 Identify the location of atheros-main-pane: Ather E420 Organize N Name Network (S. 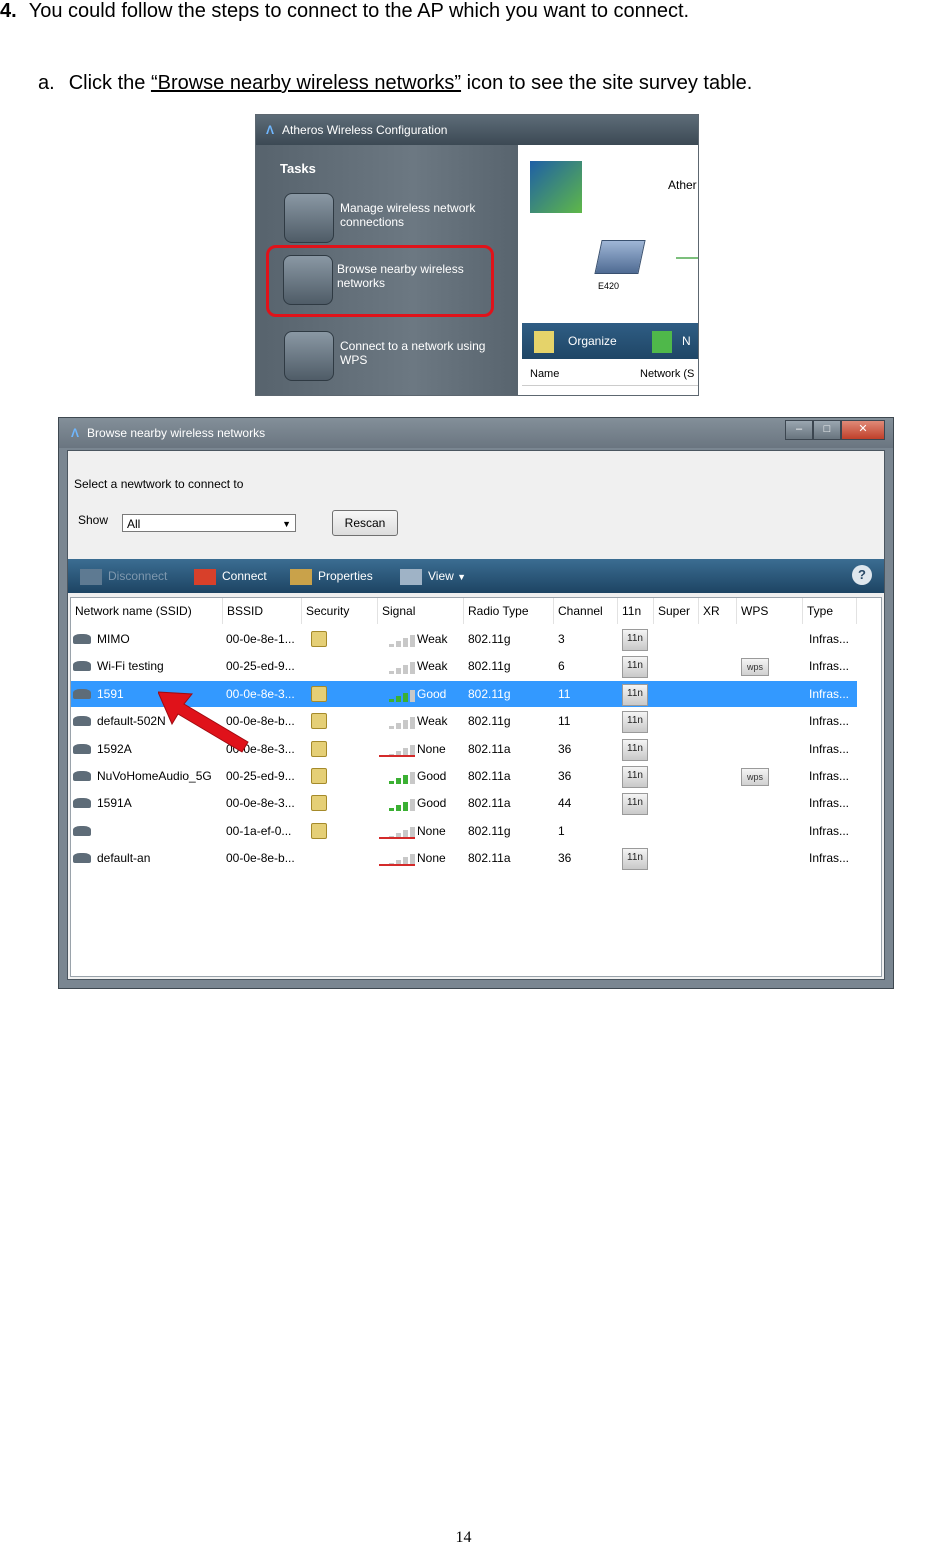
(608, 270).